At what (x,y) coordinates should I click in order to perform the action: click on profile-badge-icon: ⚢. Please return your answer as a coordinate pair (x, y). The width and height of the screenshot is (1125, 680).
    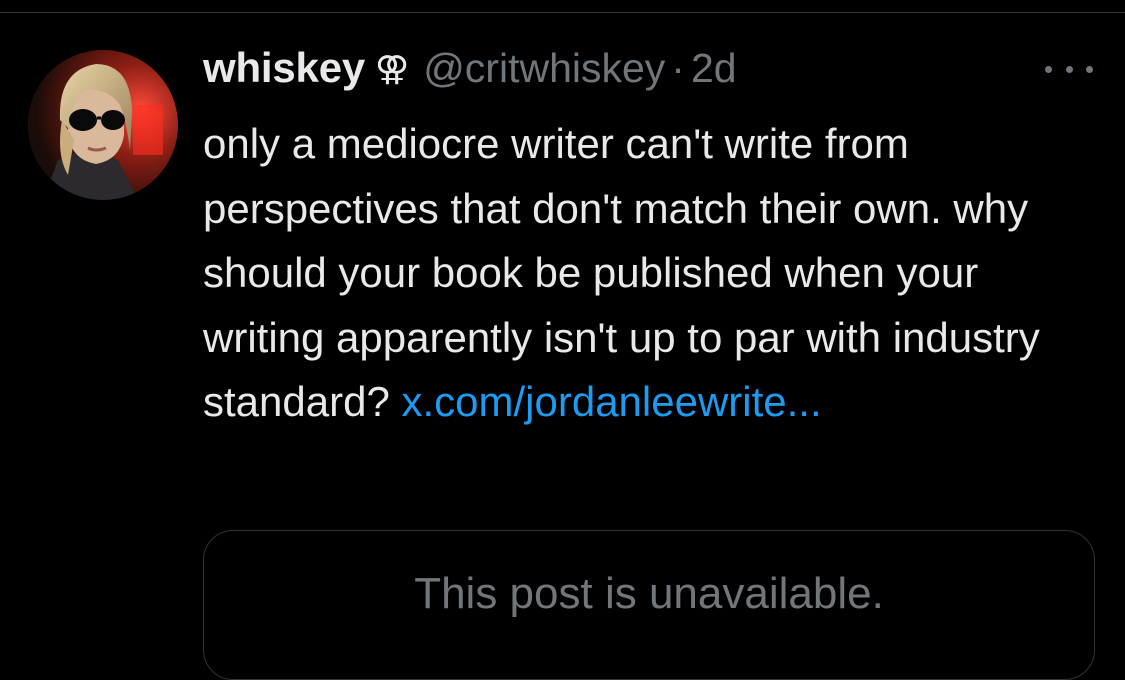
    Looking at the image, I should click on (392, 69).